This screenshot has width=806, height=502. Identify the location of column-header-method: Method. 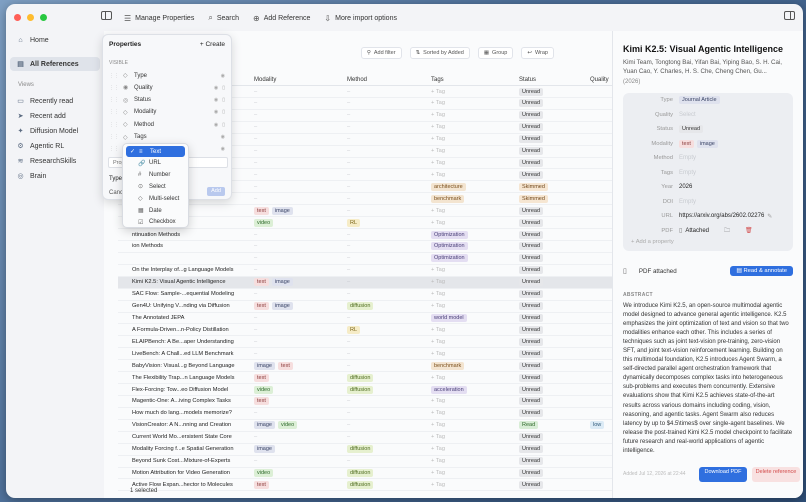
(357, 80).